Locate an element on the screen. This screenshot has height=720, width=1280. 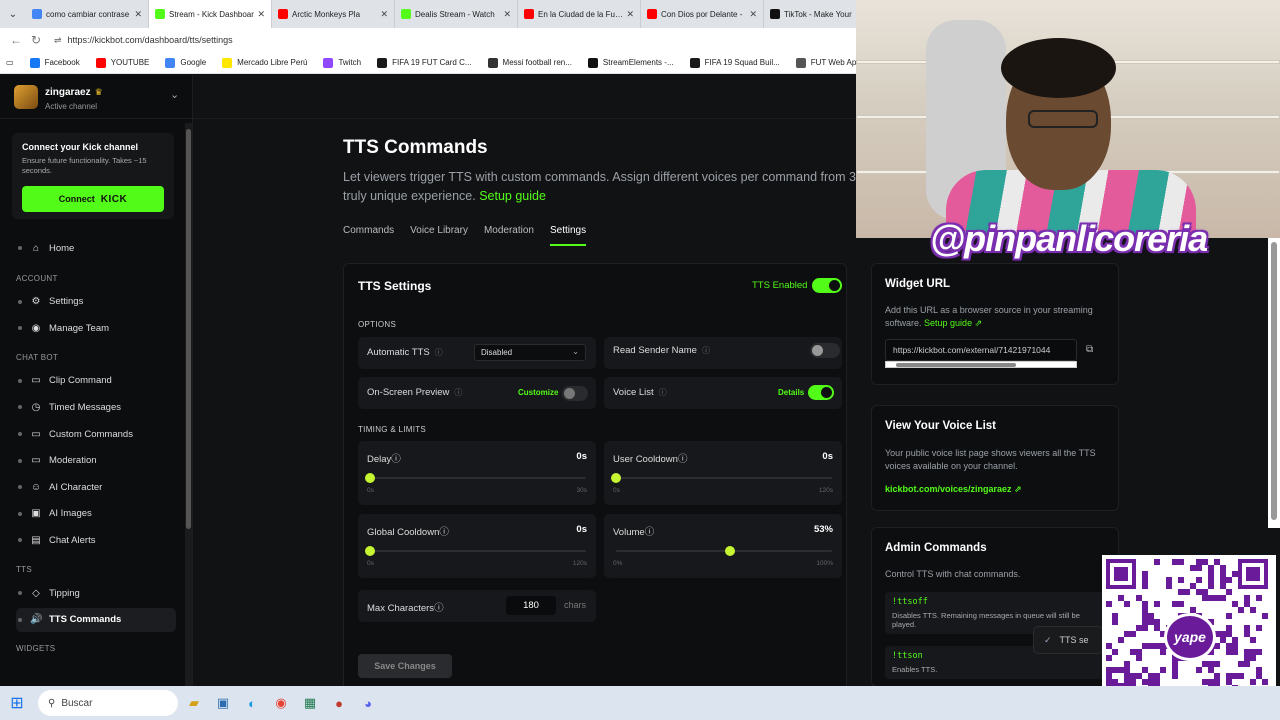
edge-icon: ◐ is located at coordinates (252, 703).